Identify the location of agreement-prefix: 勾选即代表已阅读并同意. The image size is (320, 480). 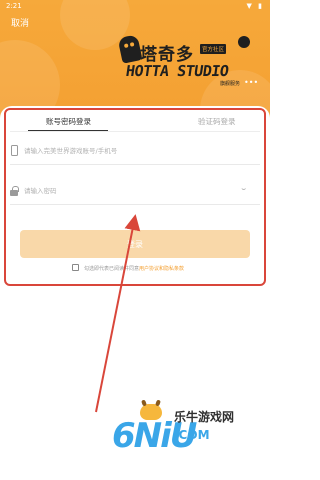
(112, 269).